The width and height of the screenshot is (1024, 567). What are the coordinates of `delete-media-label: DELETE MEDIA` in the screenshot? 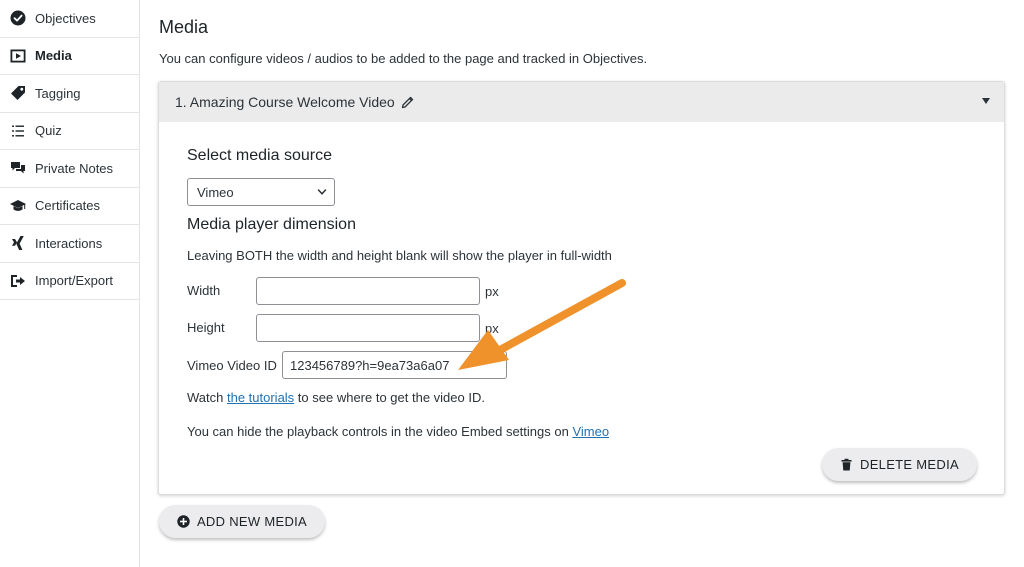 It's located at (909, 464).